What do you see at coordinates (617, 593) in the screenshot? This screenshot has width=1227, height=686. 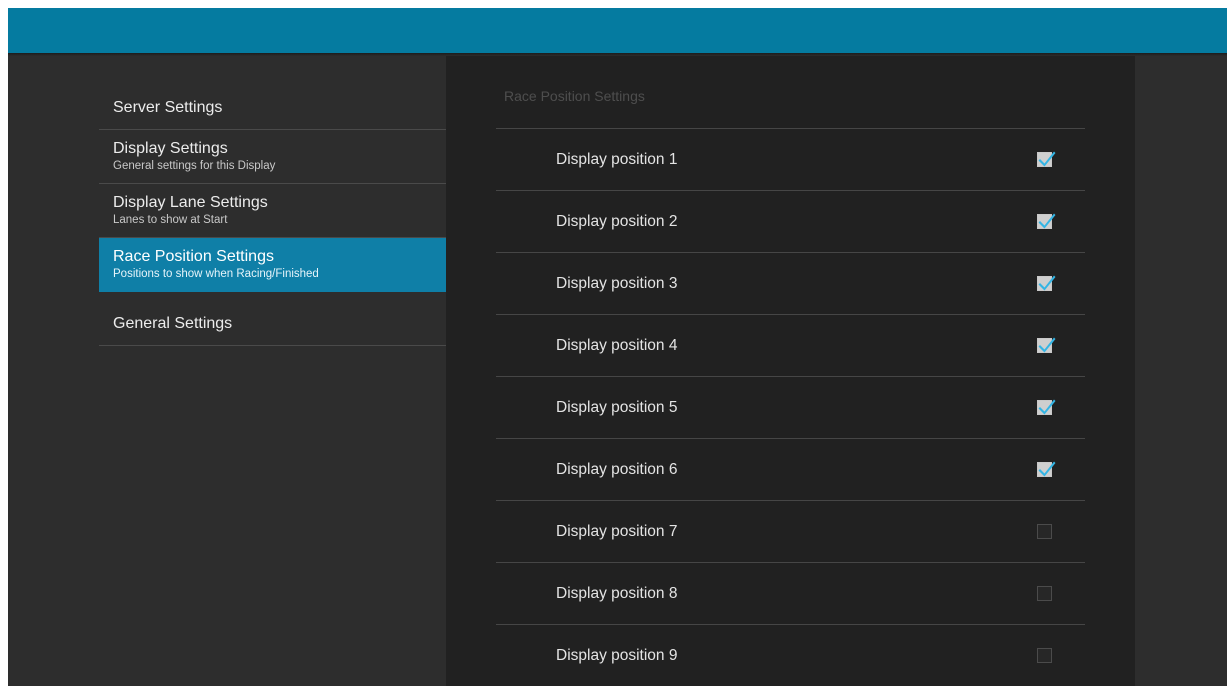 I see `preference-label: Display position 8` at bounding box center [617, 593].